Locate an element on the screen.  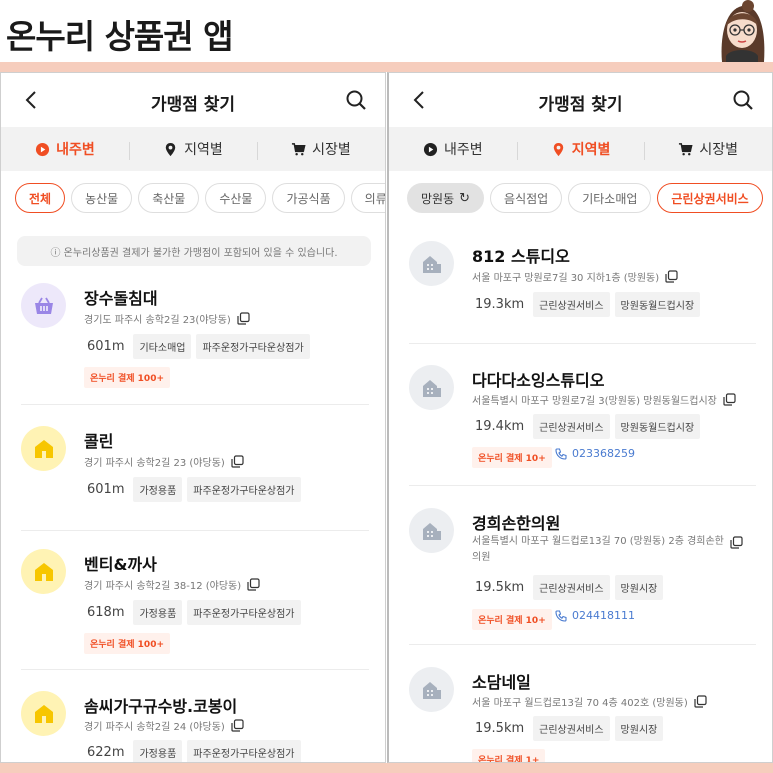
address-text: 경기 파주시 송학2길 23 (야당동) is located at coordinates (154, 463).